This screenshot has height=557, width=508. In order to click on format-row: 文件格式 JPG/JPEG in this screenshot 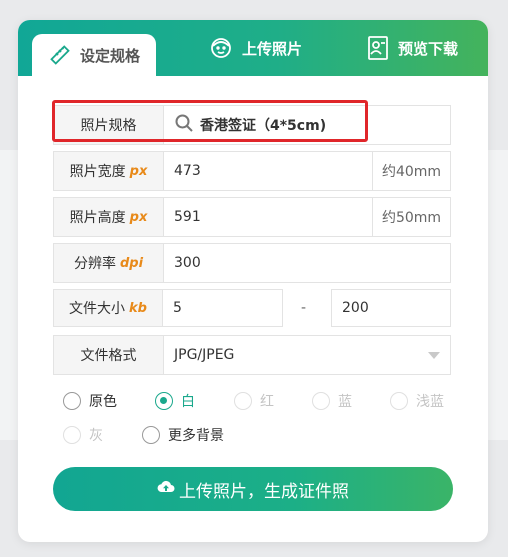, I will do `click(252, 355)`.